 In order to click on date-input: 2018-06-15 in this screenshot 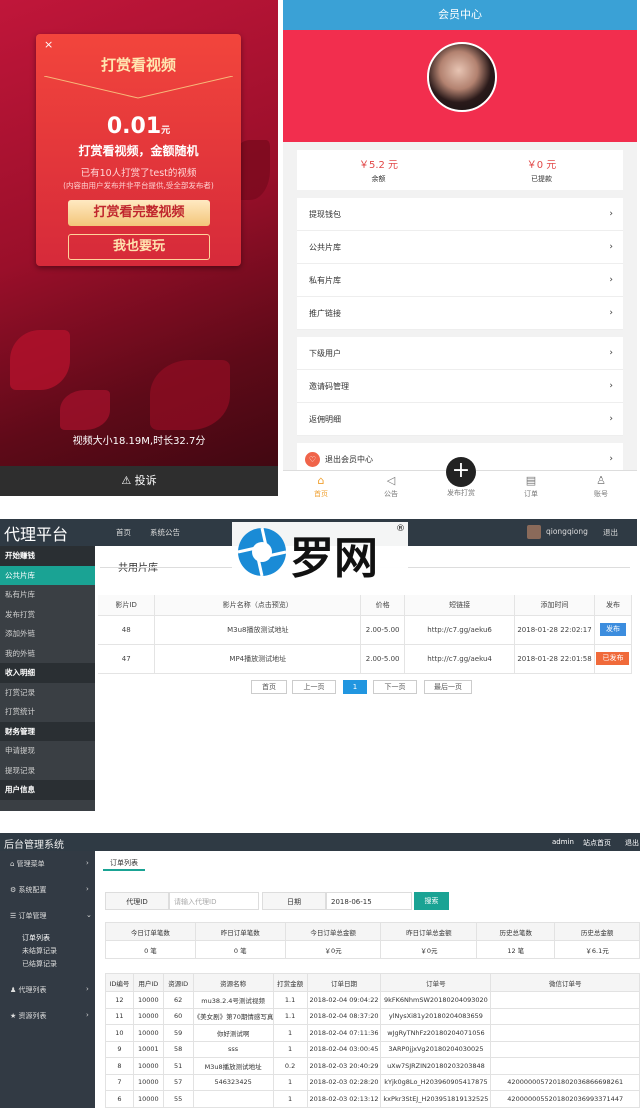, I will do `click(369, 901)`.